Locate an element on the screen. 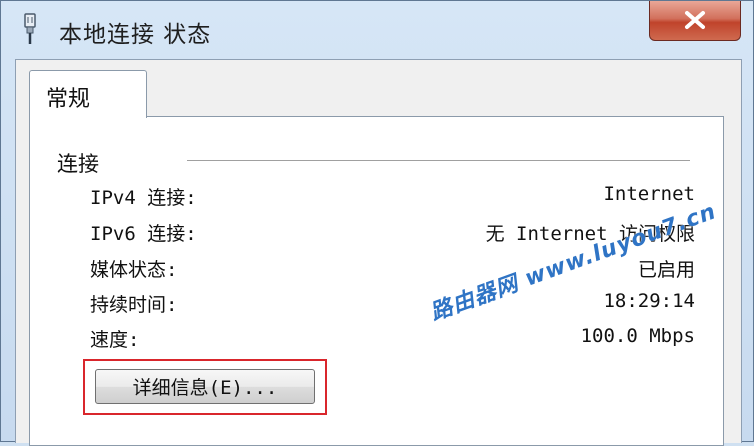 Image resolution: width=754 pixels, height=446 pixels. tab-label: 常规 is located at coordinates (68, 99).